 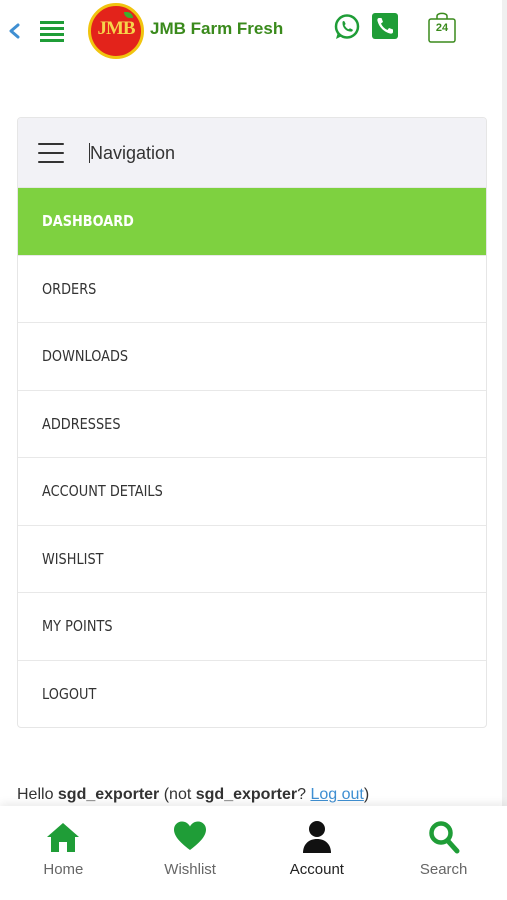 I want to click on nav-item-logout: LOGOUT, so click(x=252, y=694).